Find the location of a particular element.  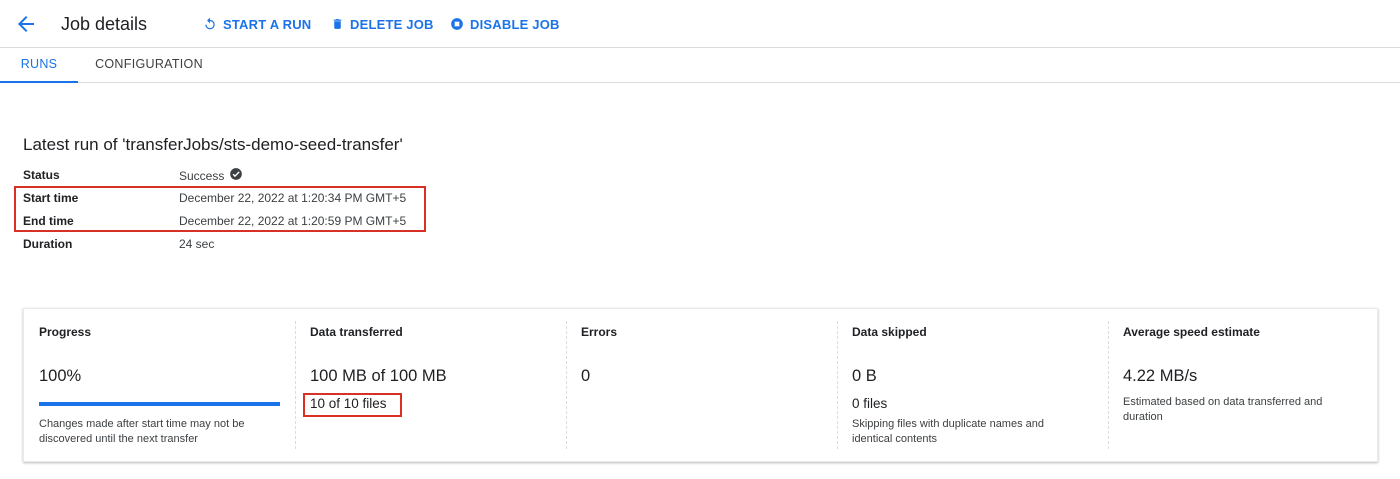

start-run-label: START A RUN is located at coordinates (267, 24).